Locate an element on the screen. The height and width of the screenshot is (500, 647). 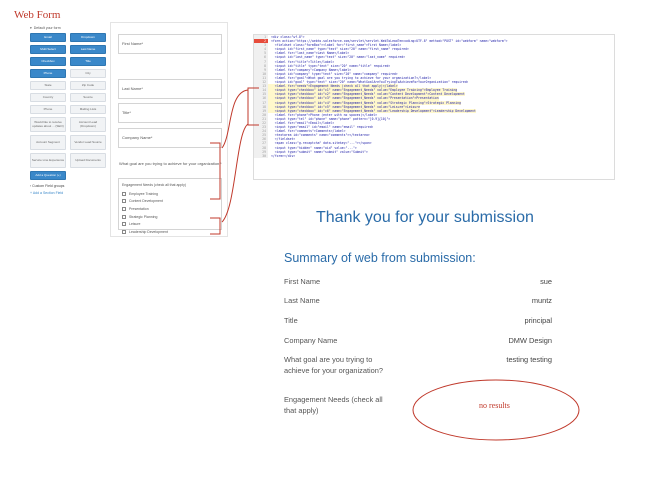
summary-value: testing testing is located at coordinates (529, 359).